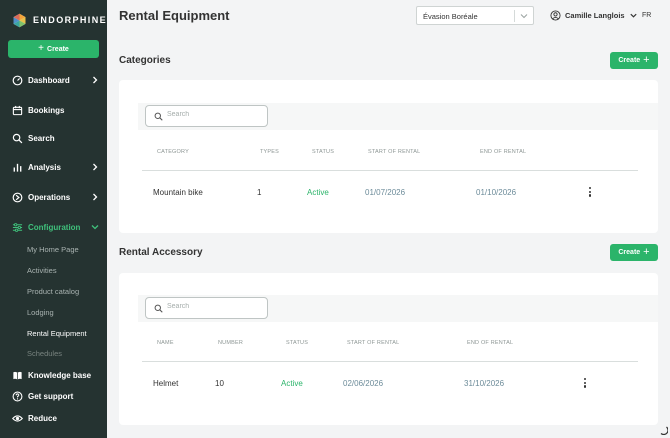 The width and height of the screenshot is (670, 438). Describe the element at coordinates (44, 352) in the screenshot. I see `sidebar-subitem-schedules: Schedules` at that location.